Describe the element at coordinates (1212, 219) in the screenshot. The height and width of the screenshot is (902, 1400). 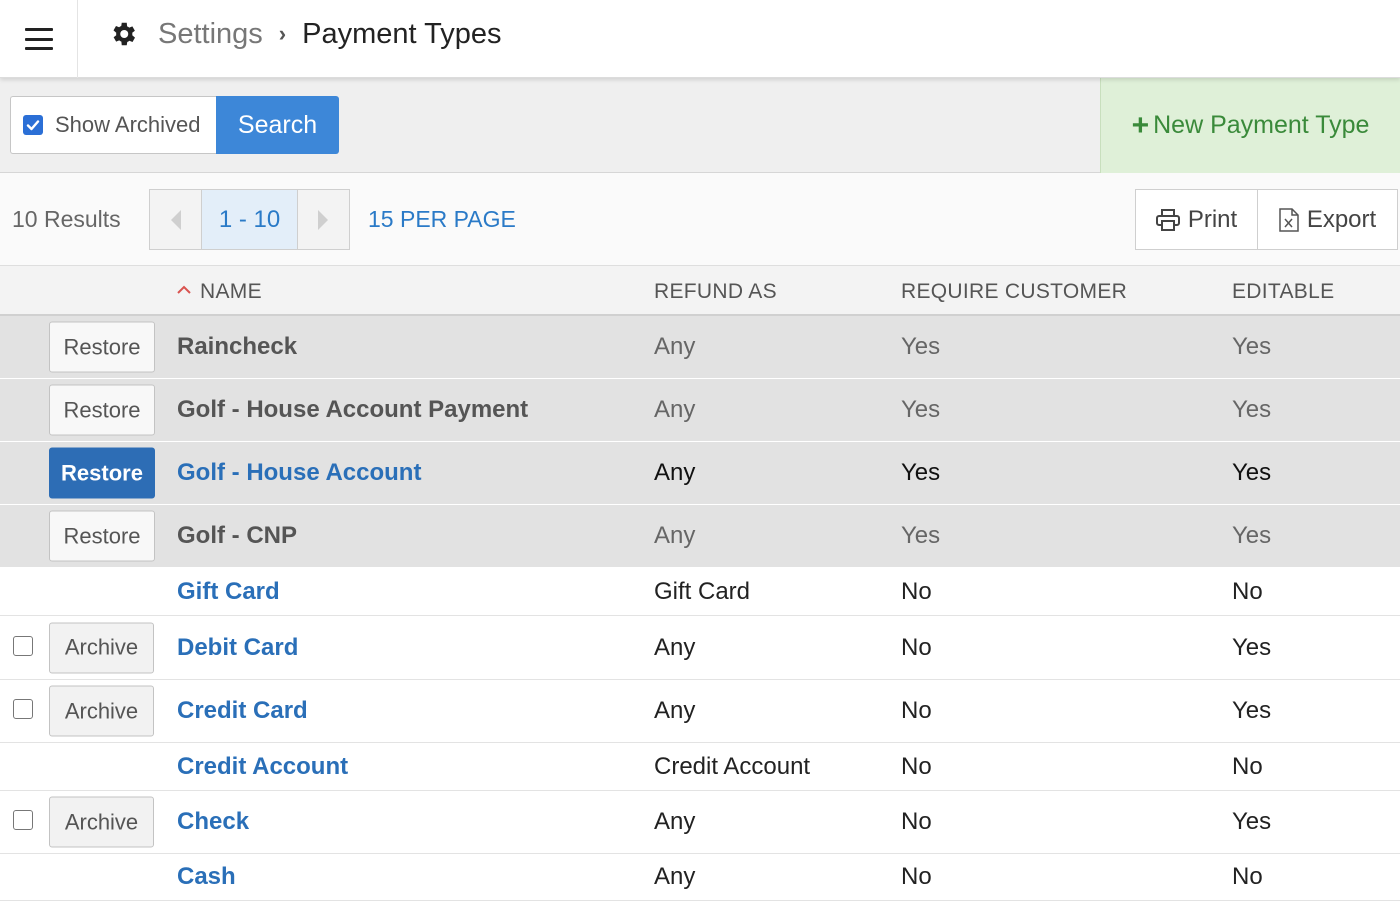
I see `print-label: Print` at that location.